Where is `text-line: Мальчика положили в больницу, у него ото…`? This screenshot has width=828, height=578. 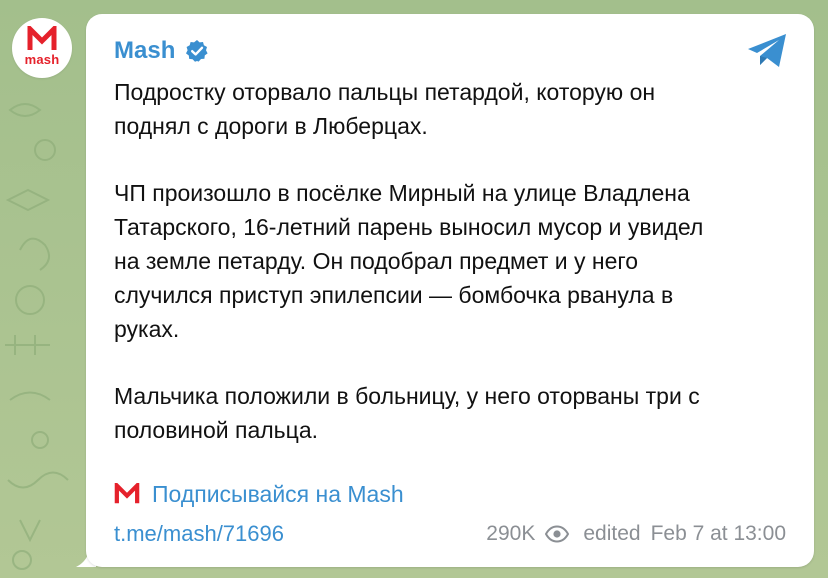
text-line: Мальчика положили в больницу, у него ото… is located at coordinates (407, 396).